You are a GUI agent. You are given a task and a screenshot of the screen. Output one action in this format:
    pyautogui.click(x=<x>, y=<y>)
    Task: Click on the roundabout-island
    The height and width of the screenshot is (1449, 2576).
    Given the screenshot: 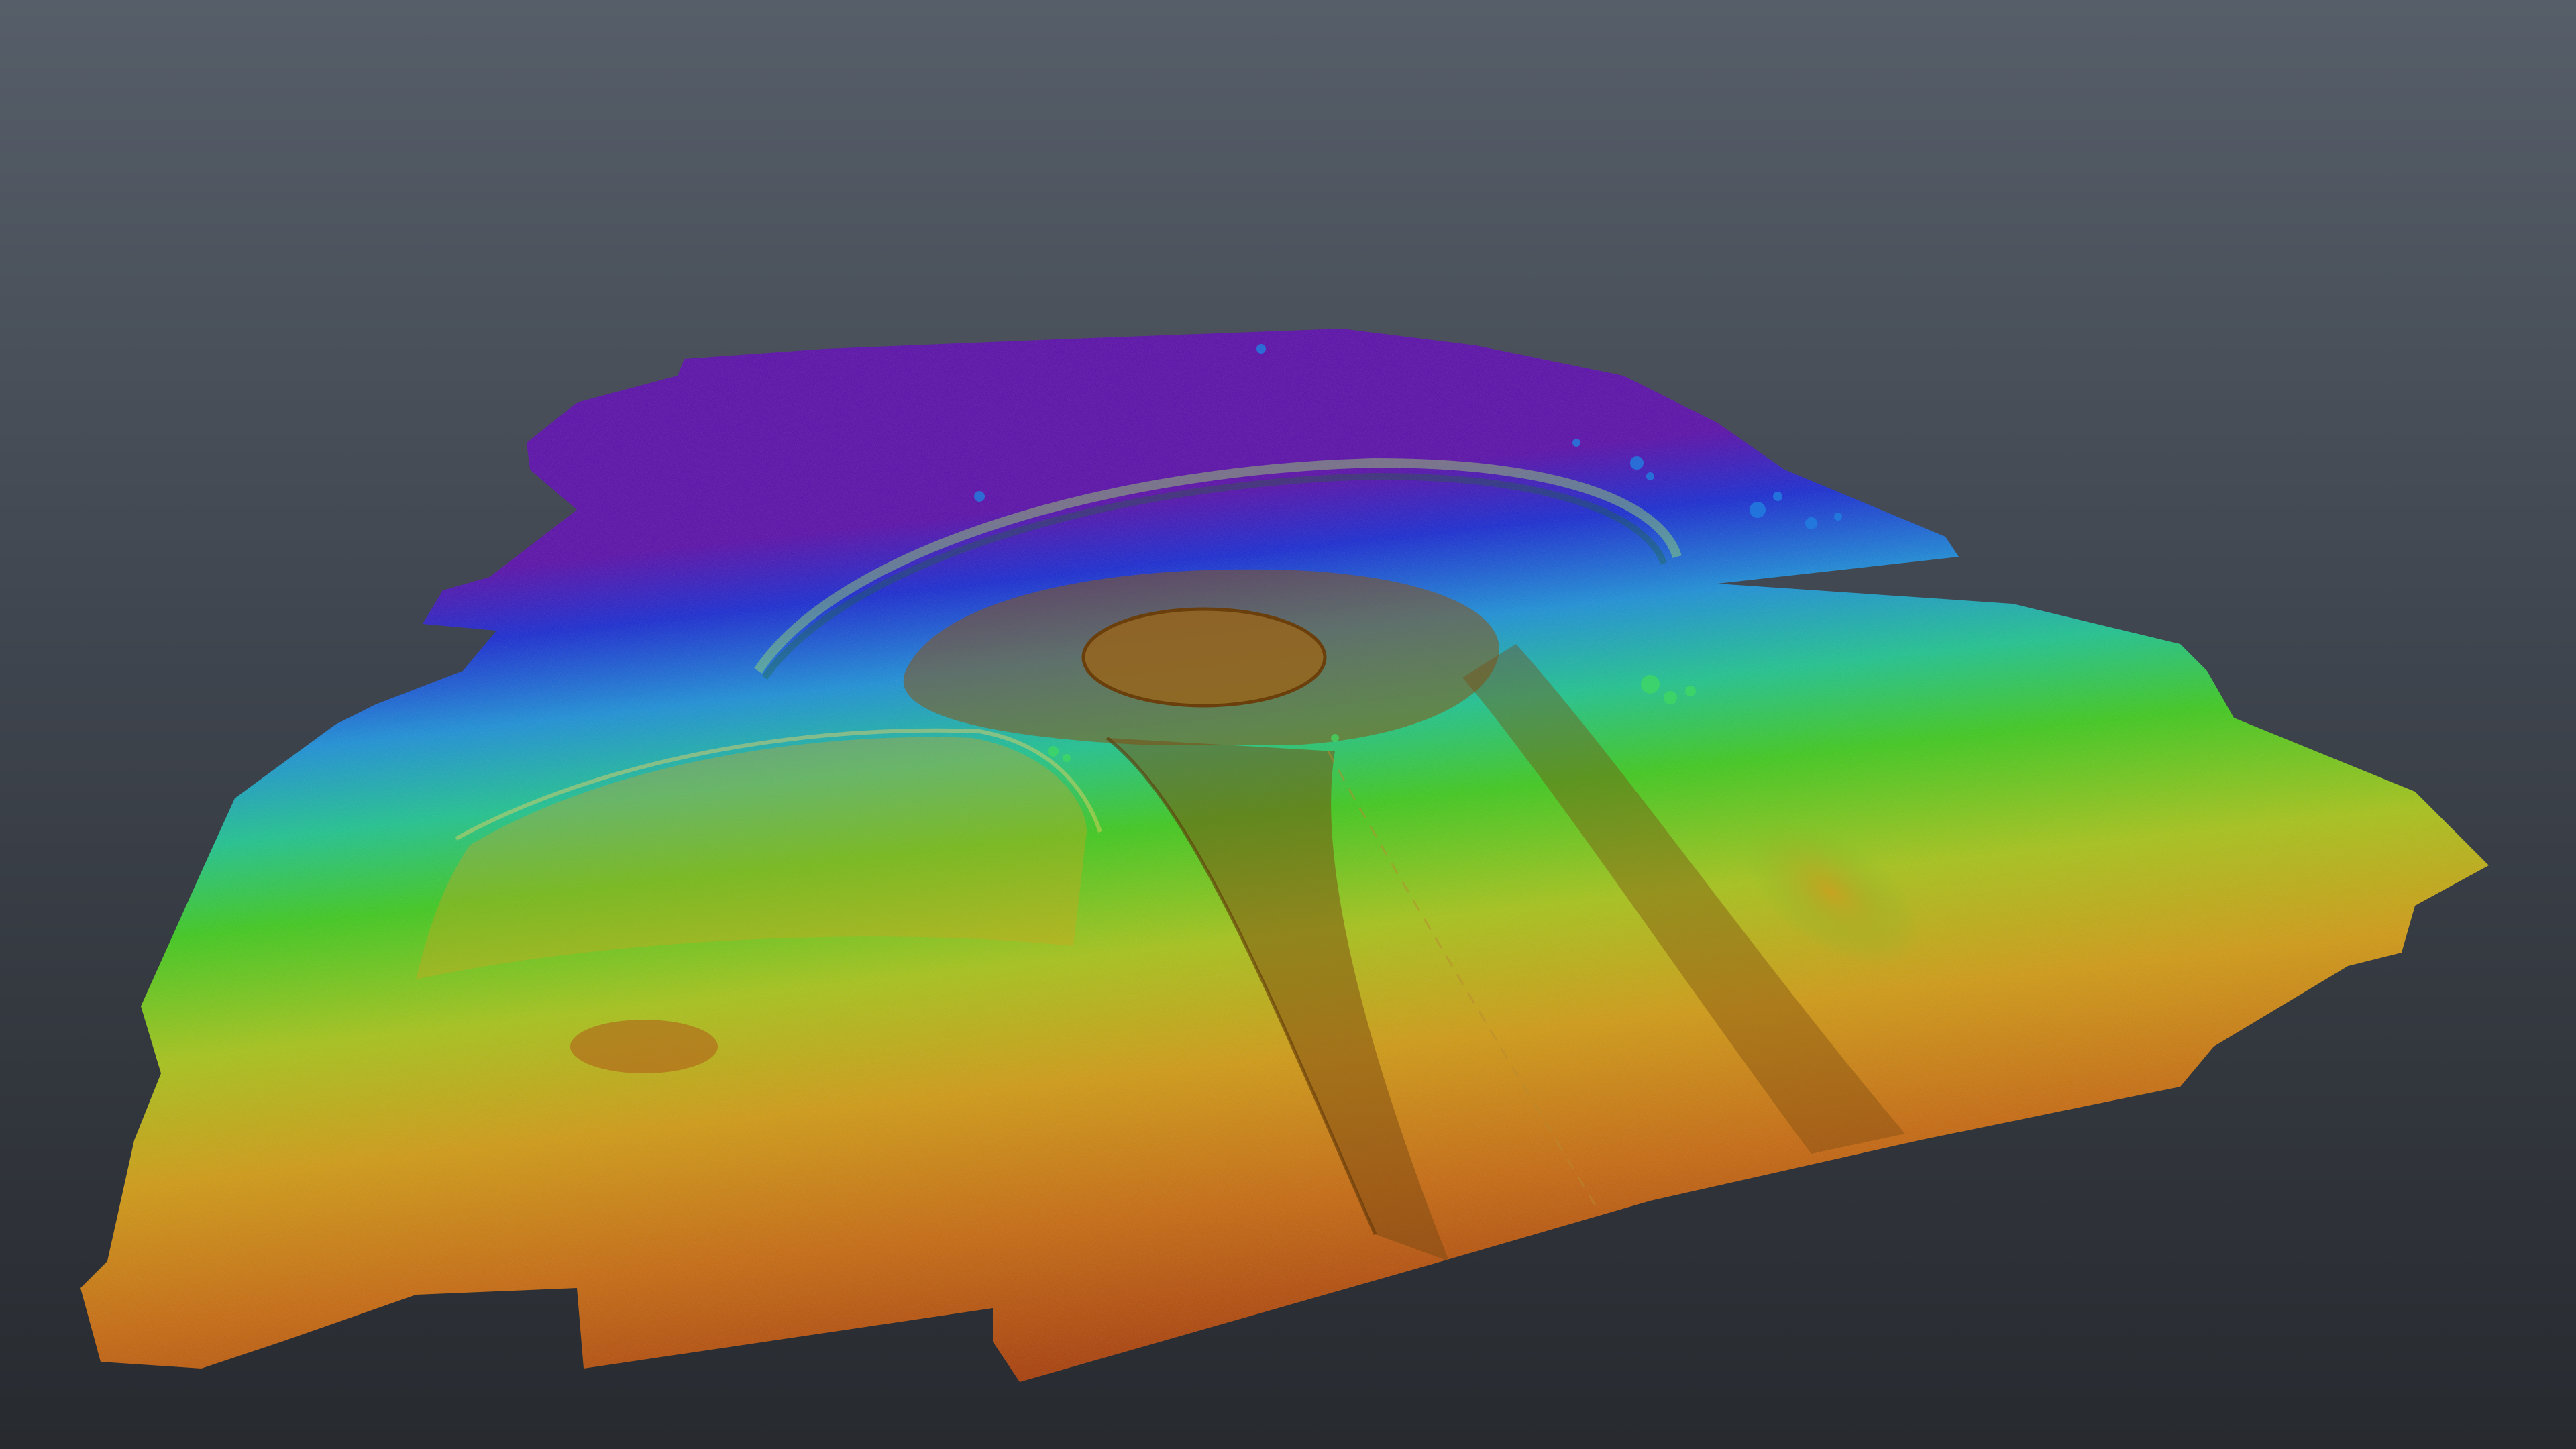 What is the action you would take?
    pyautogui.click(x=1204, y=657)
    